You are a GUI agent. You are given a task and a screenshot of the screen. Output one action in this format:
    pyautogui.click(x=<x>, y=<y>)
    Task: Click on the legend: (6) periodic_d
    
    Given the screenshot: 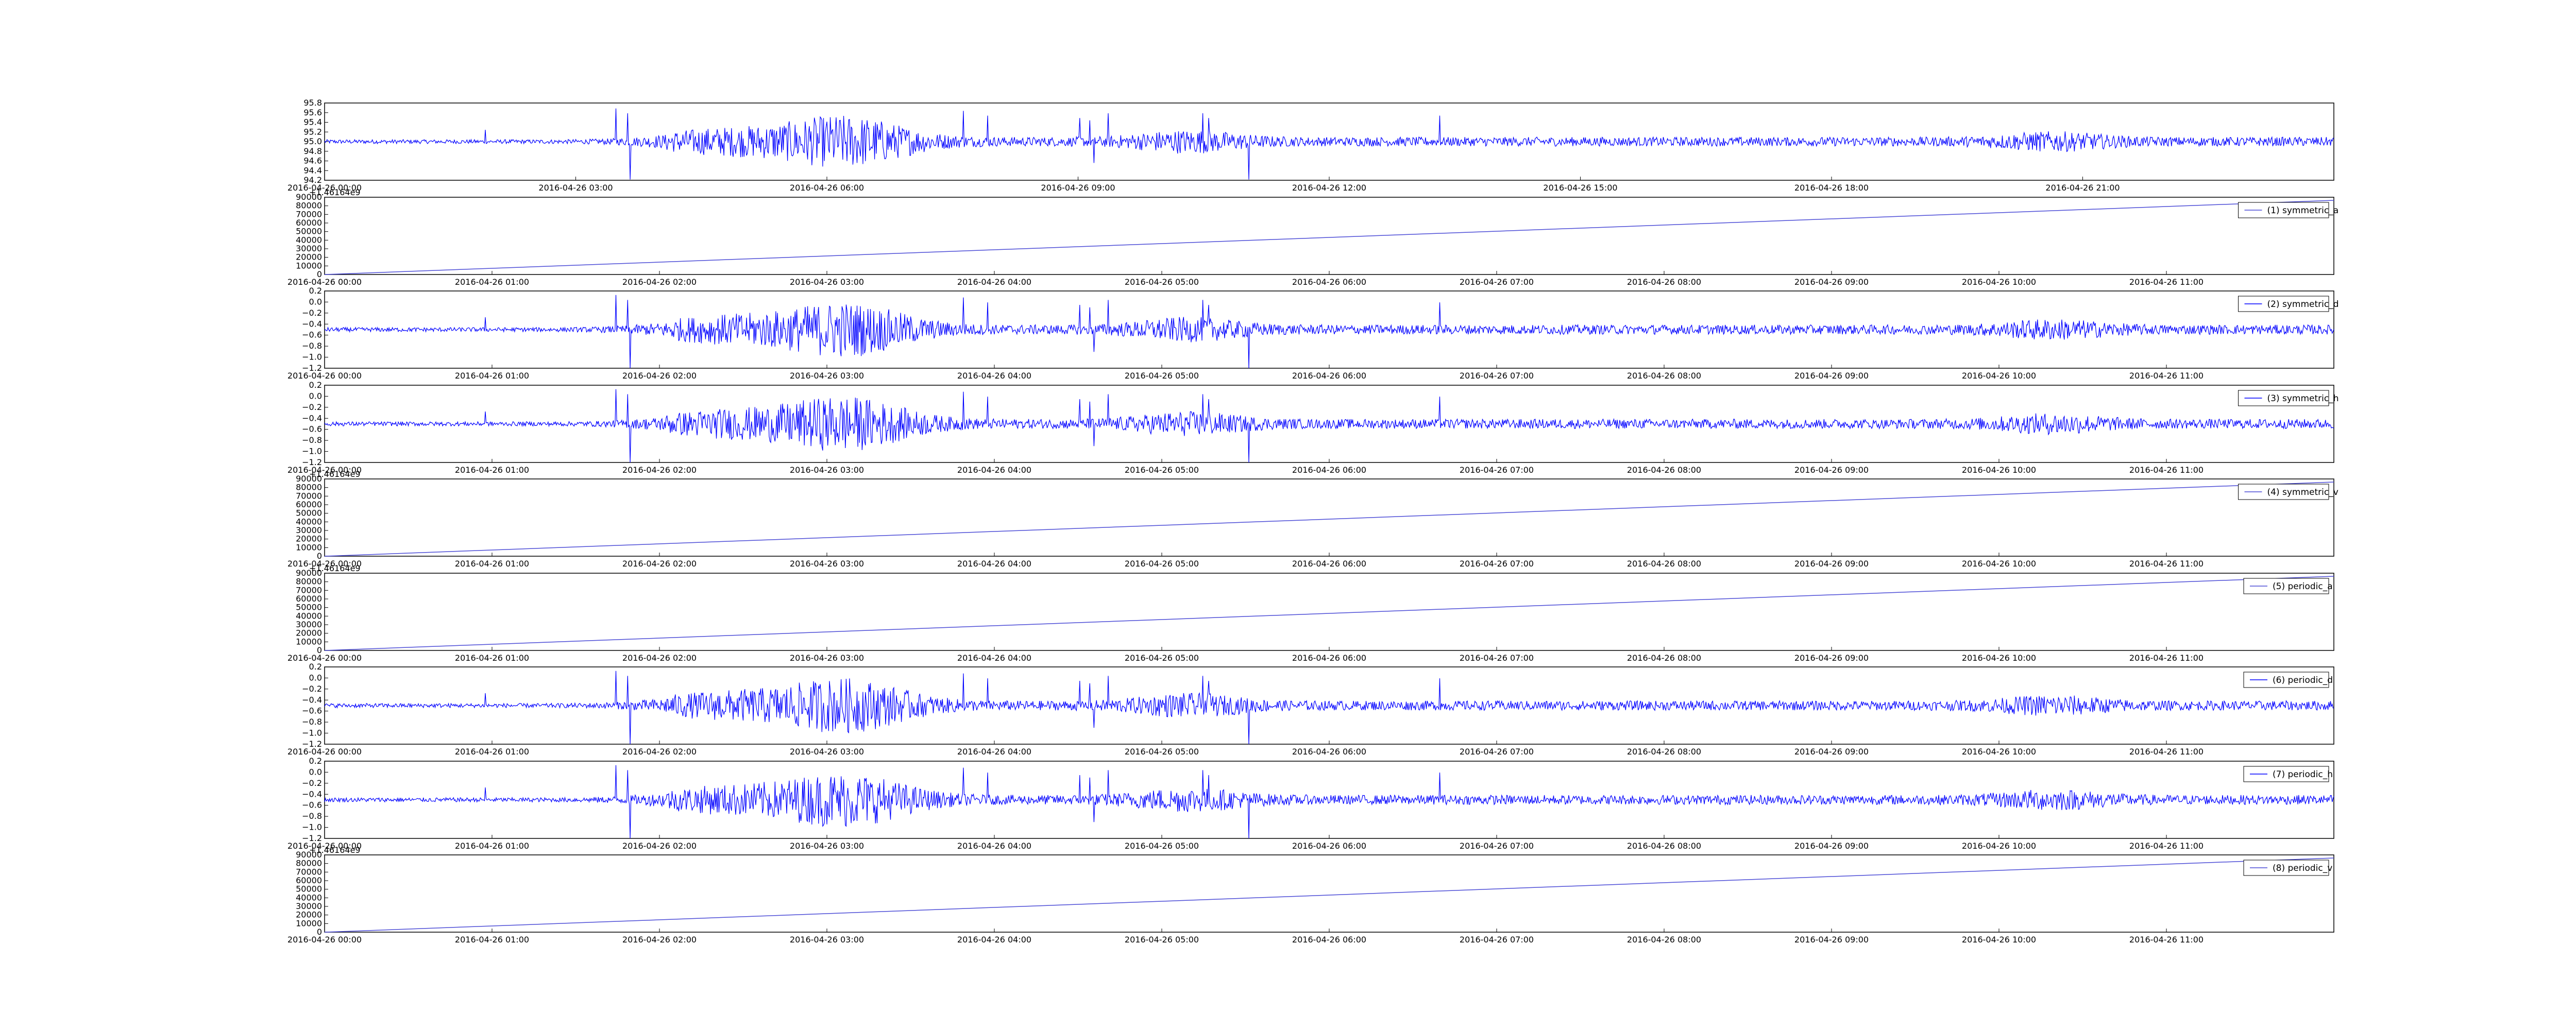 What is the action you would take?
    pyautogui.click(x=2288, y=680)
    